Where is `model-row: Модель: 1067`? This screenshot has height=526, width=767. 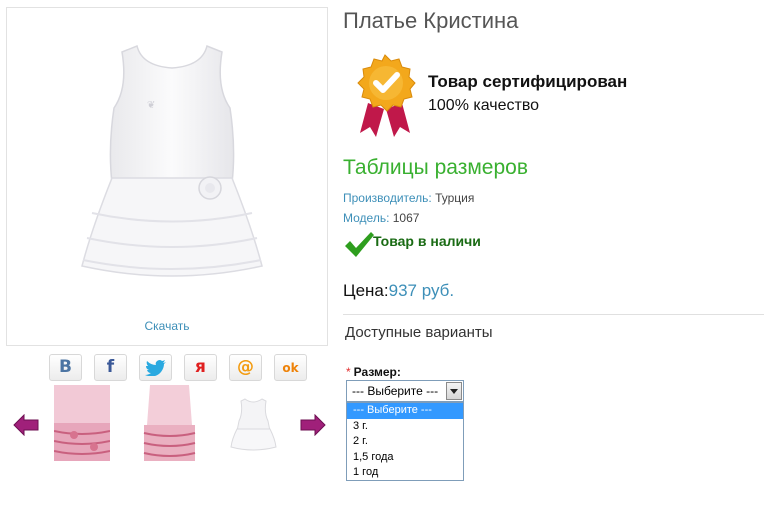
model-row: Модель: 1067 is located at coordinates (381, 218).